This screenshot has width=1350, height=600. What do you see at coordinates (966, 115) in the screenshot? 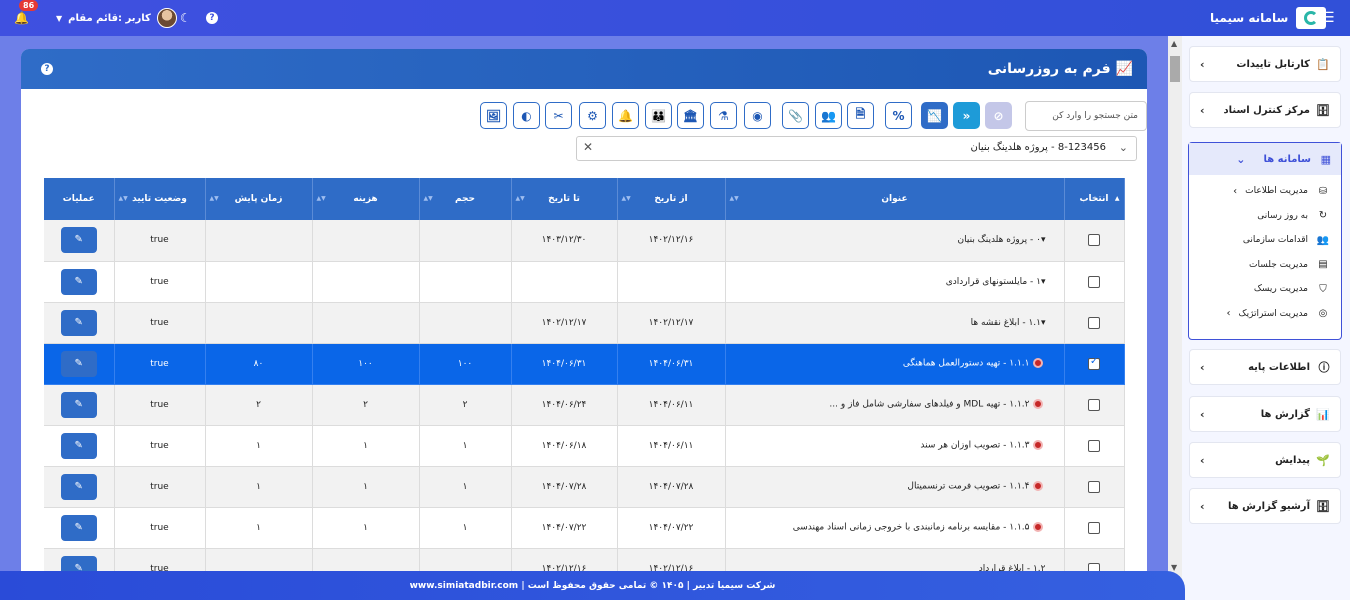
I see `expand-all-button: »` at bounding box center [966, 115].